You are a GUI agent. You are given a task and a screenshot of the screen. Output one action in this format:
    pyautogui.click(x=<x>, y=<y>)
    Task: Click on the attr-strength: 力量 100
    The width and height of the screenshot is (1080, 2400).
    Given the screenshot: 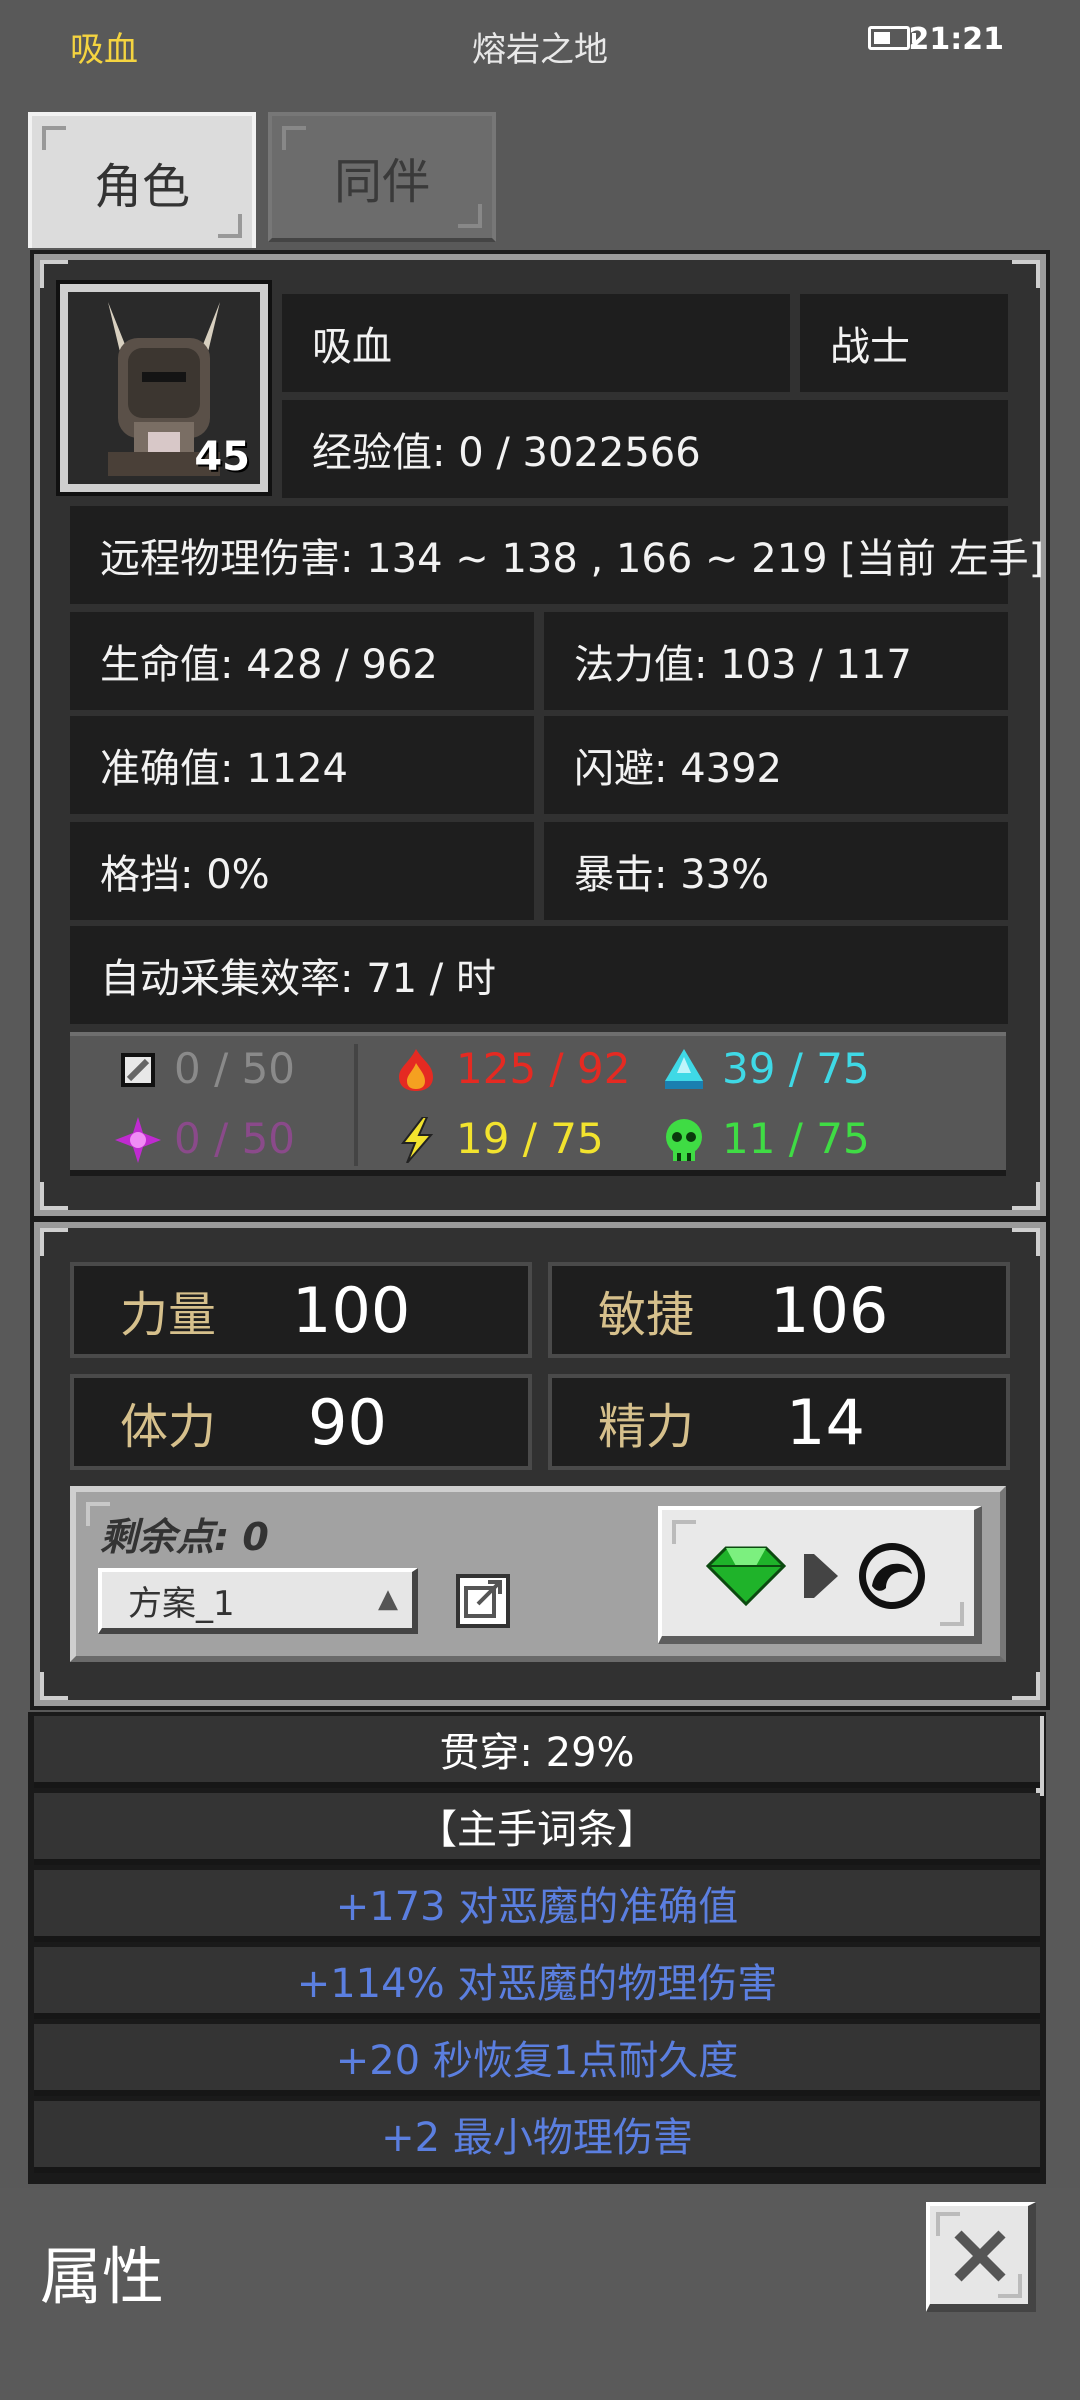 What is the action you would take?
    pyautogui.click(x=301, y=1310)
    